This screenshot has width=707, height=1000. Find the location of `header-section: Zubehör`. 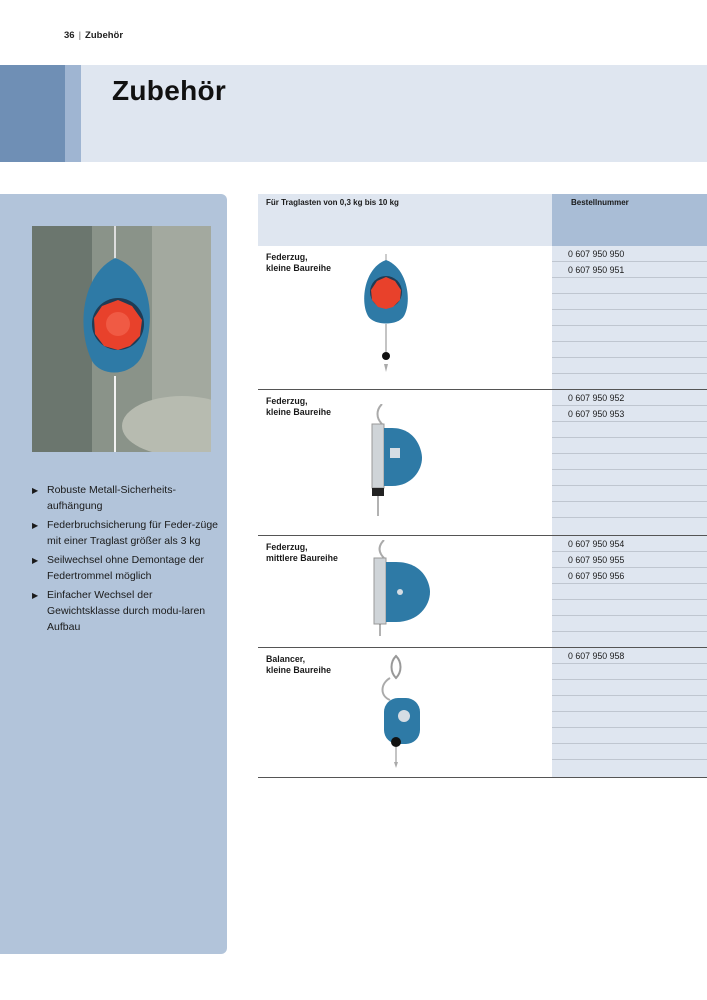

header-section: Zubehör is located at coordinates (104, 35).